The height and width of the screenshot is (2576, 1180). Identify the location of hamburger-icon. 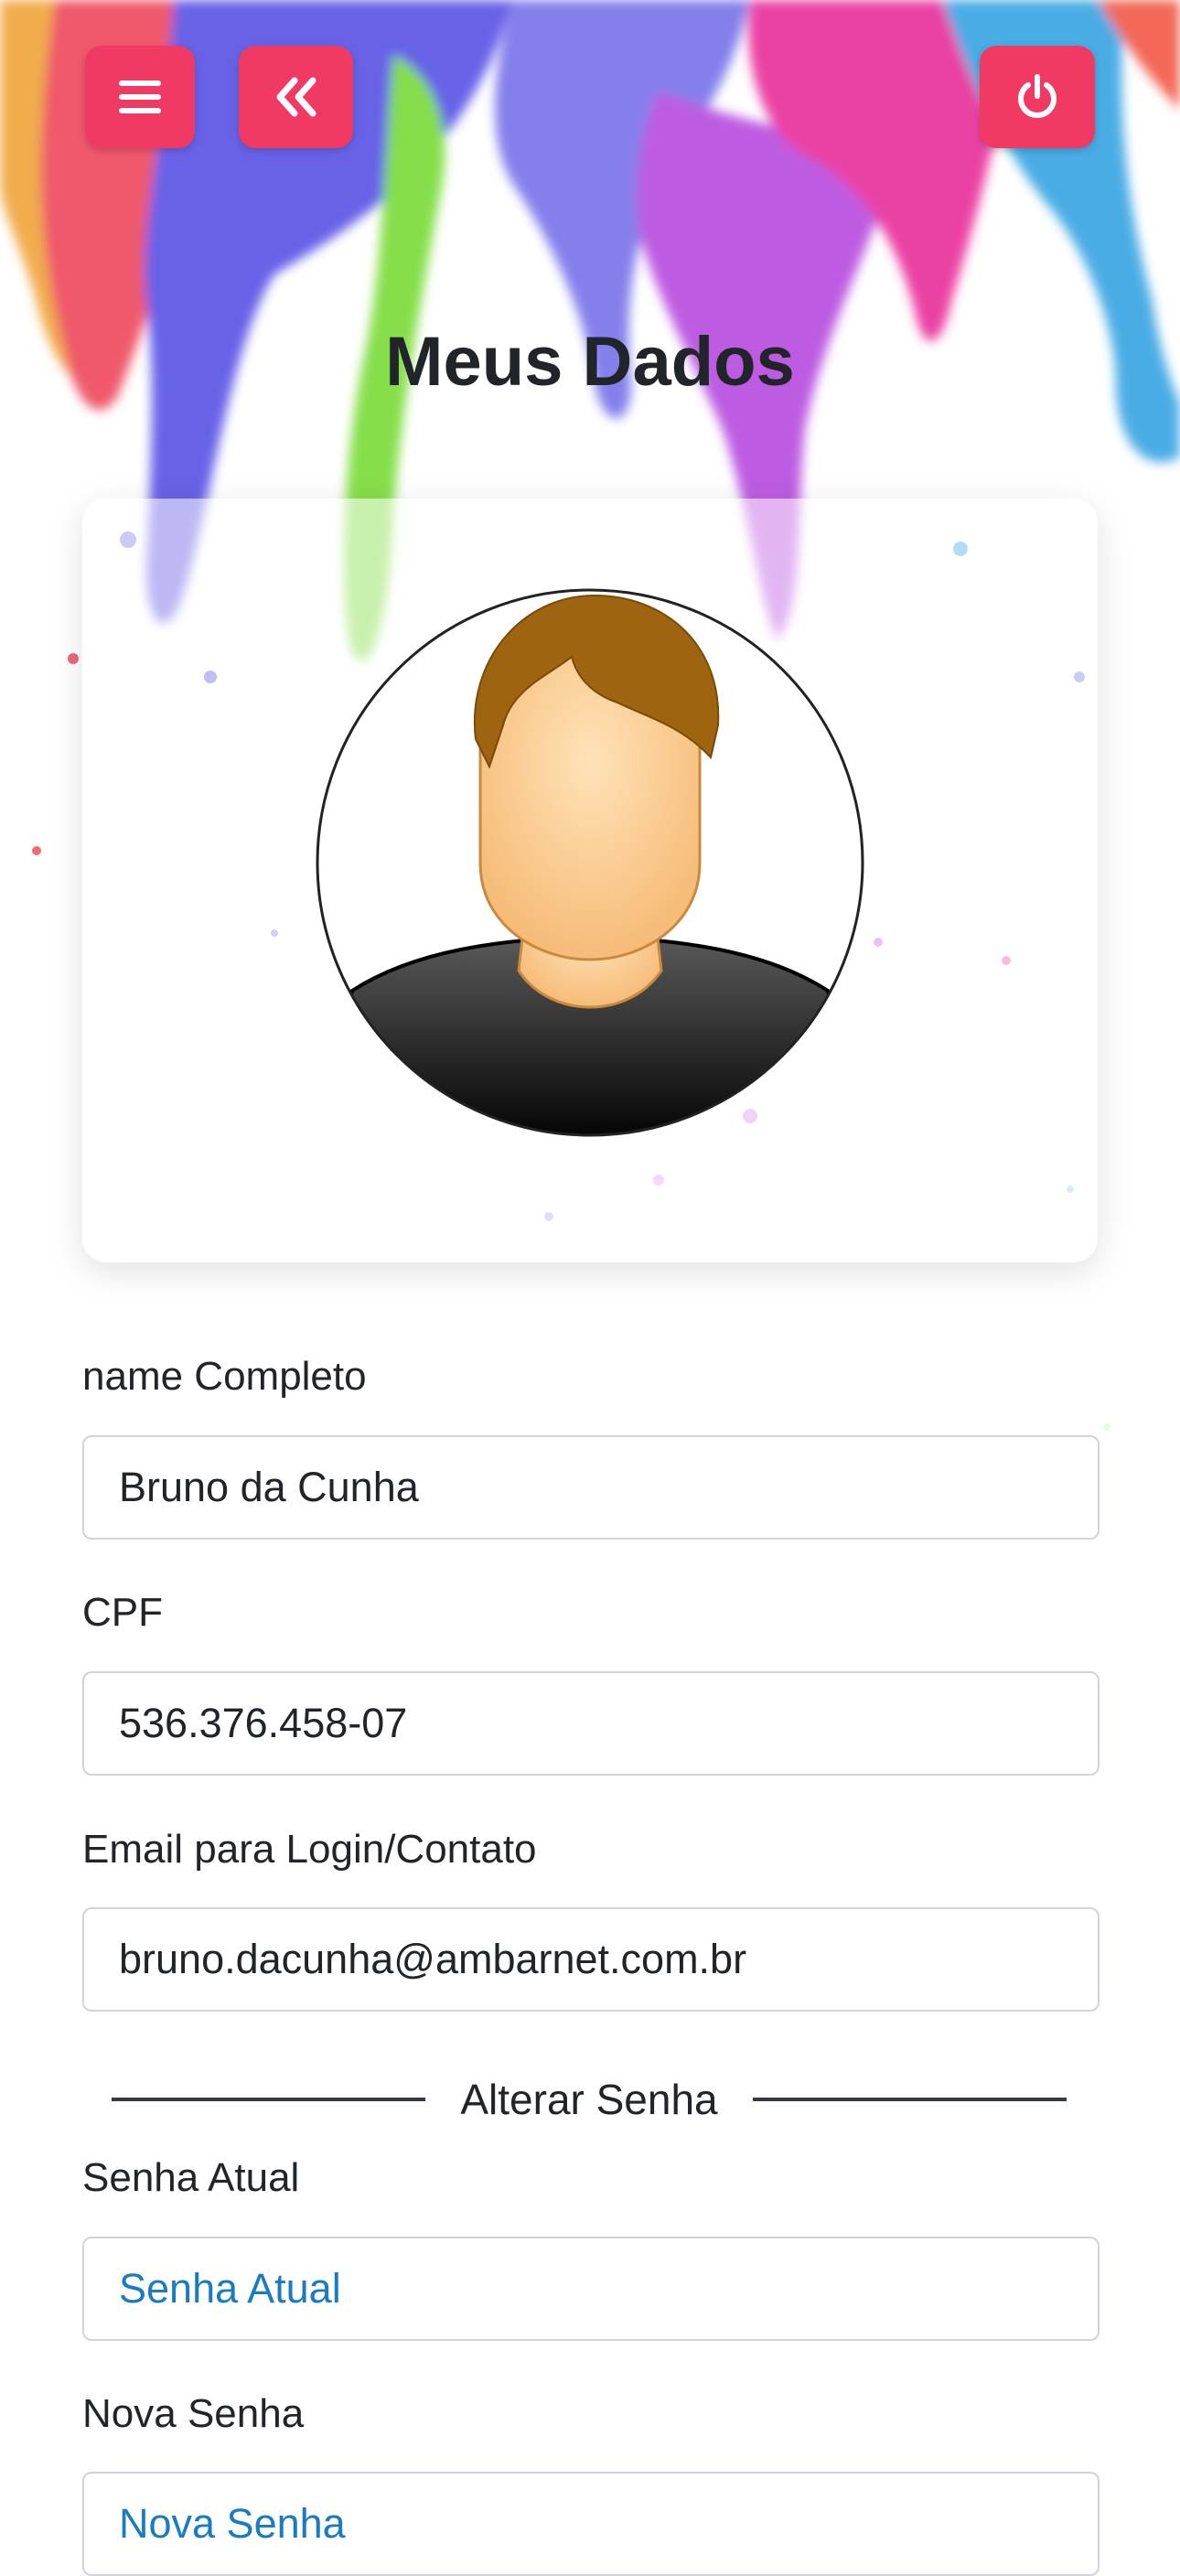
(140, 96).